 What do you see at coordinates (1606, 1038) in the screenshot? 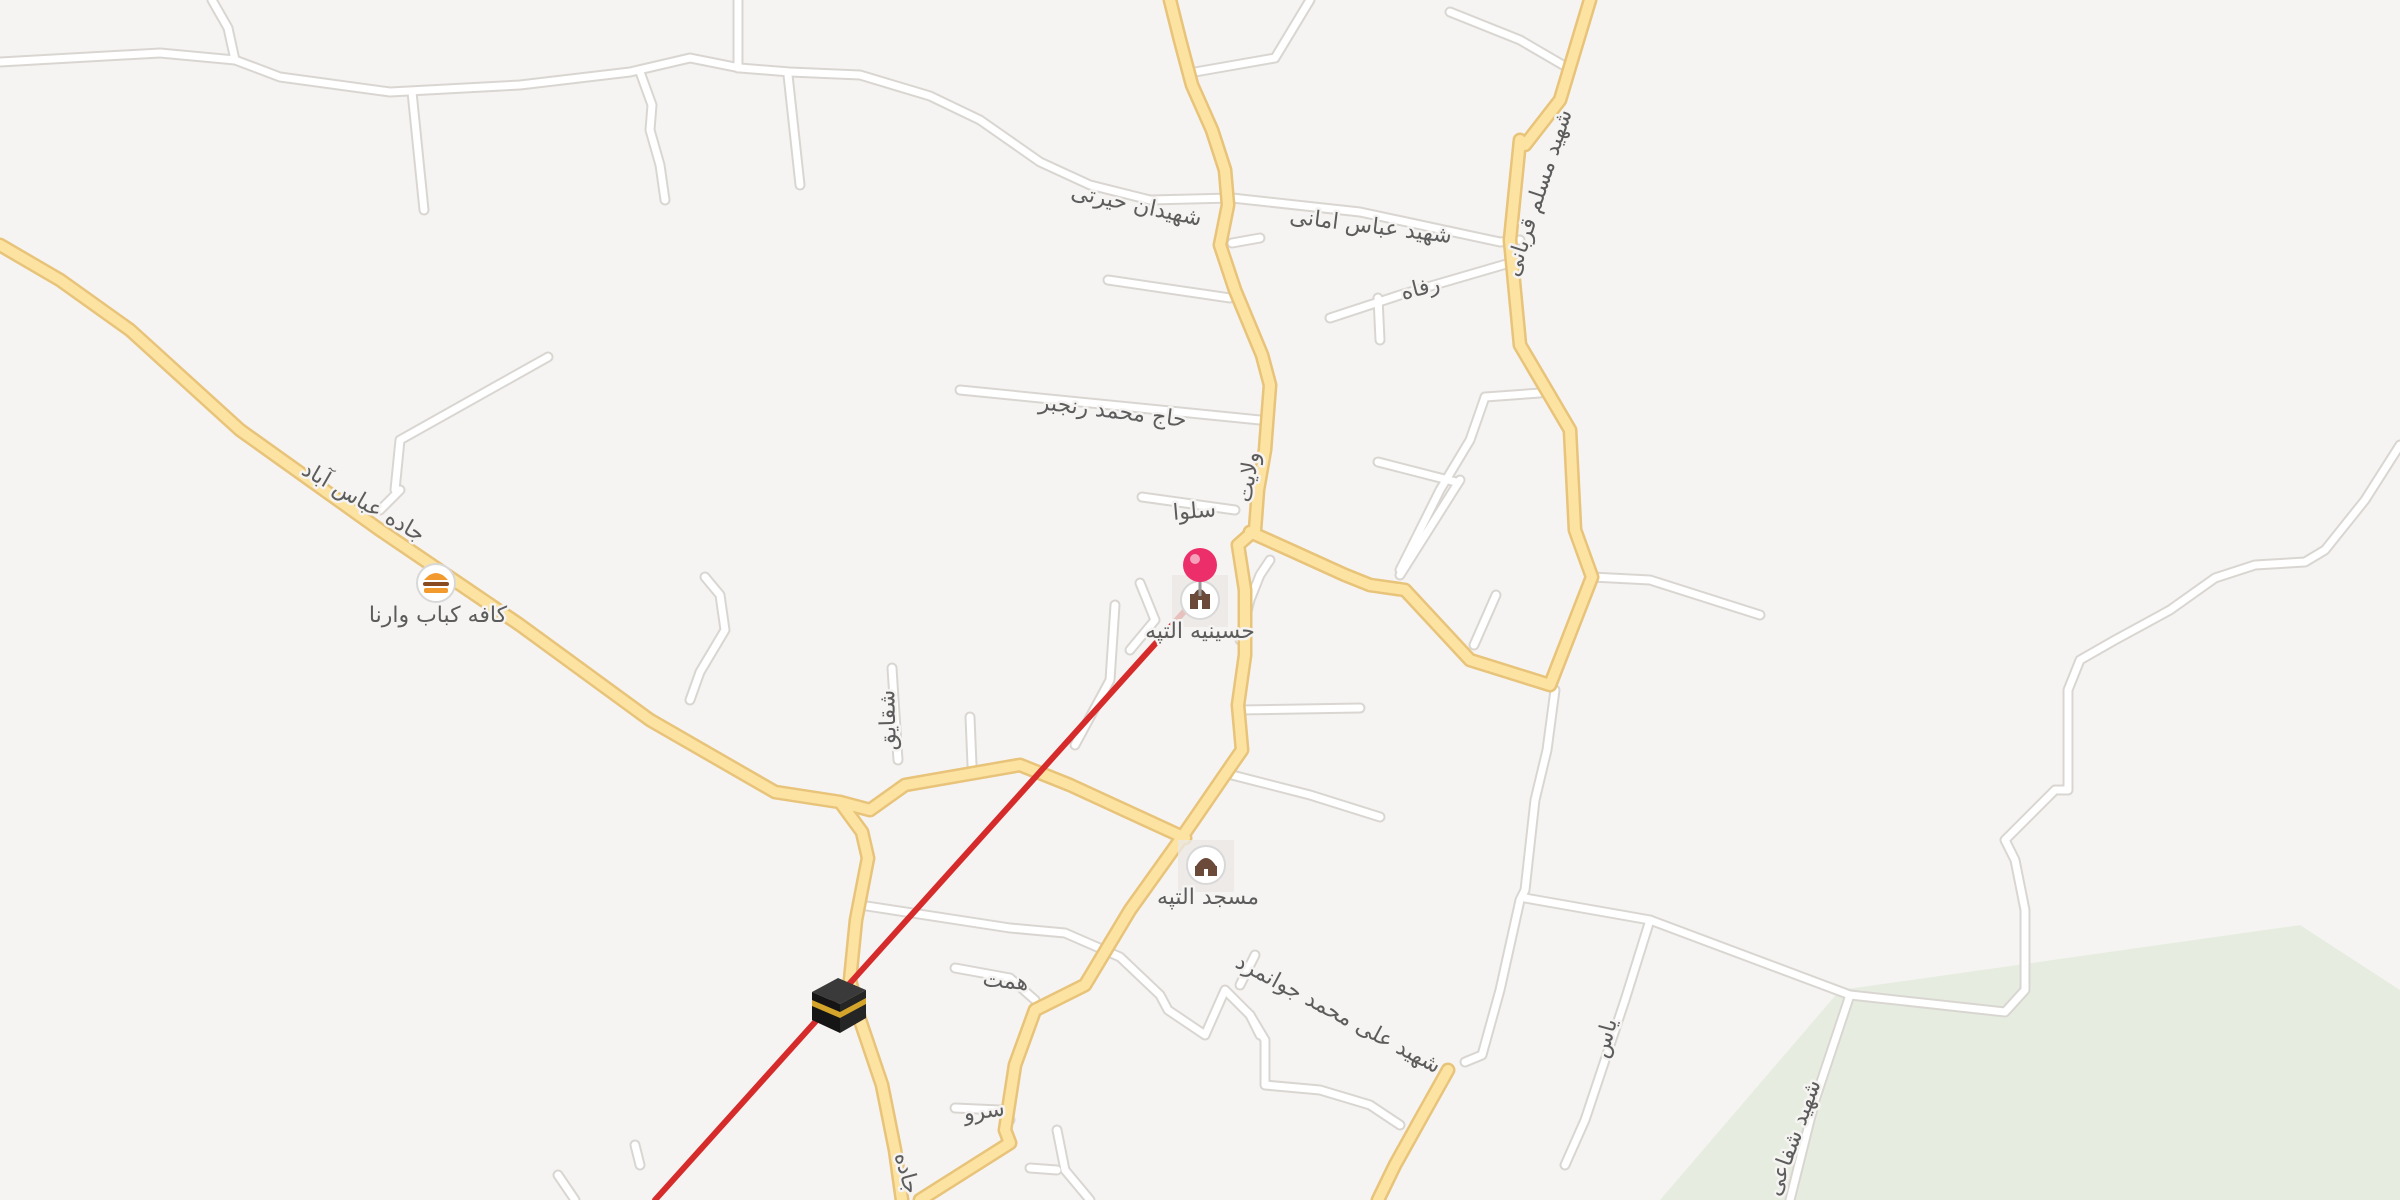
I see `street-label: یاس` at bounding box center [1606, 1038].